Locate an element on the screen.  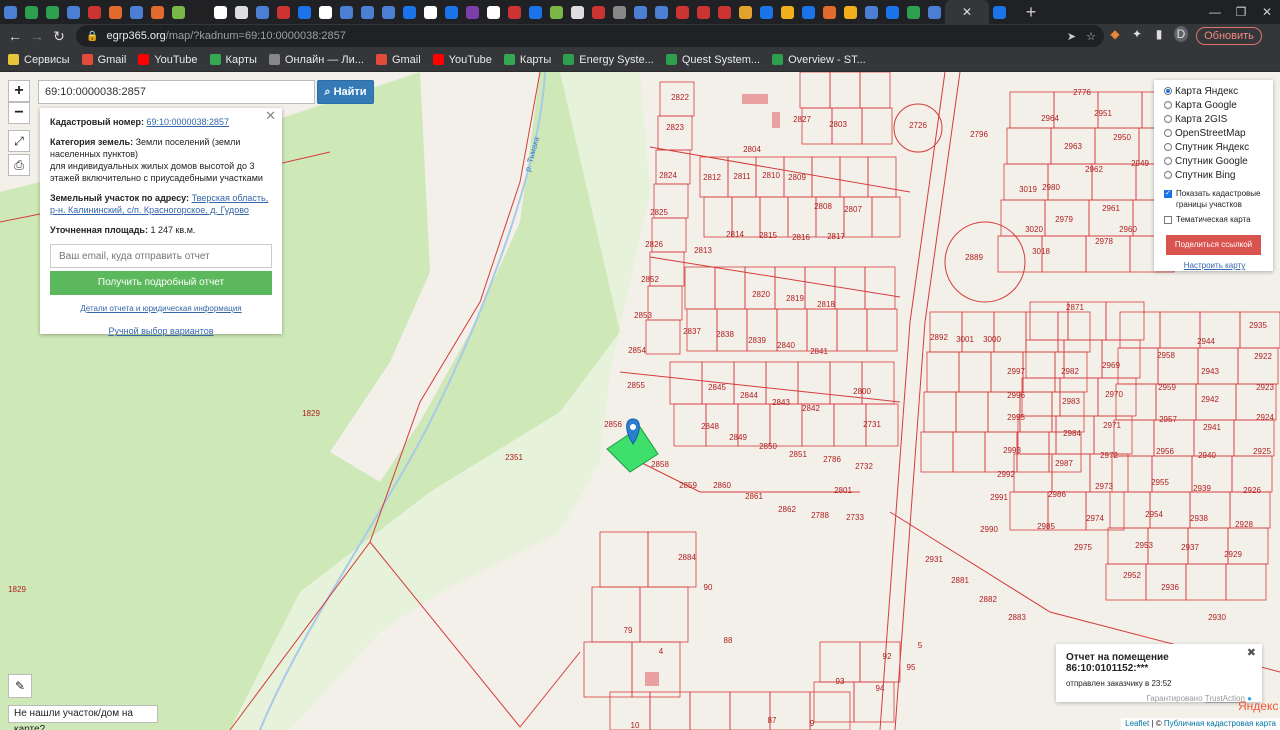
manual-select-link: Ручной выбор вариантов is located at coordinates (160, 331).